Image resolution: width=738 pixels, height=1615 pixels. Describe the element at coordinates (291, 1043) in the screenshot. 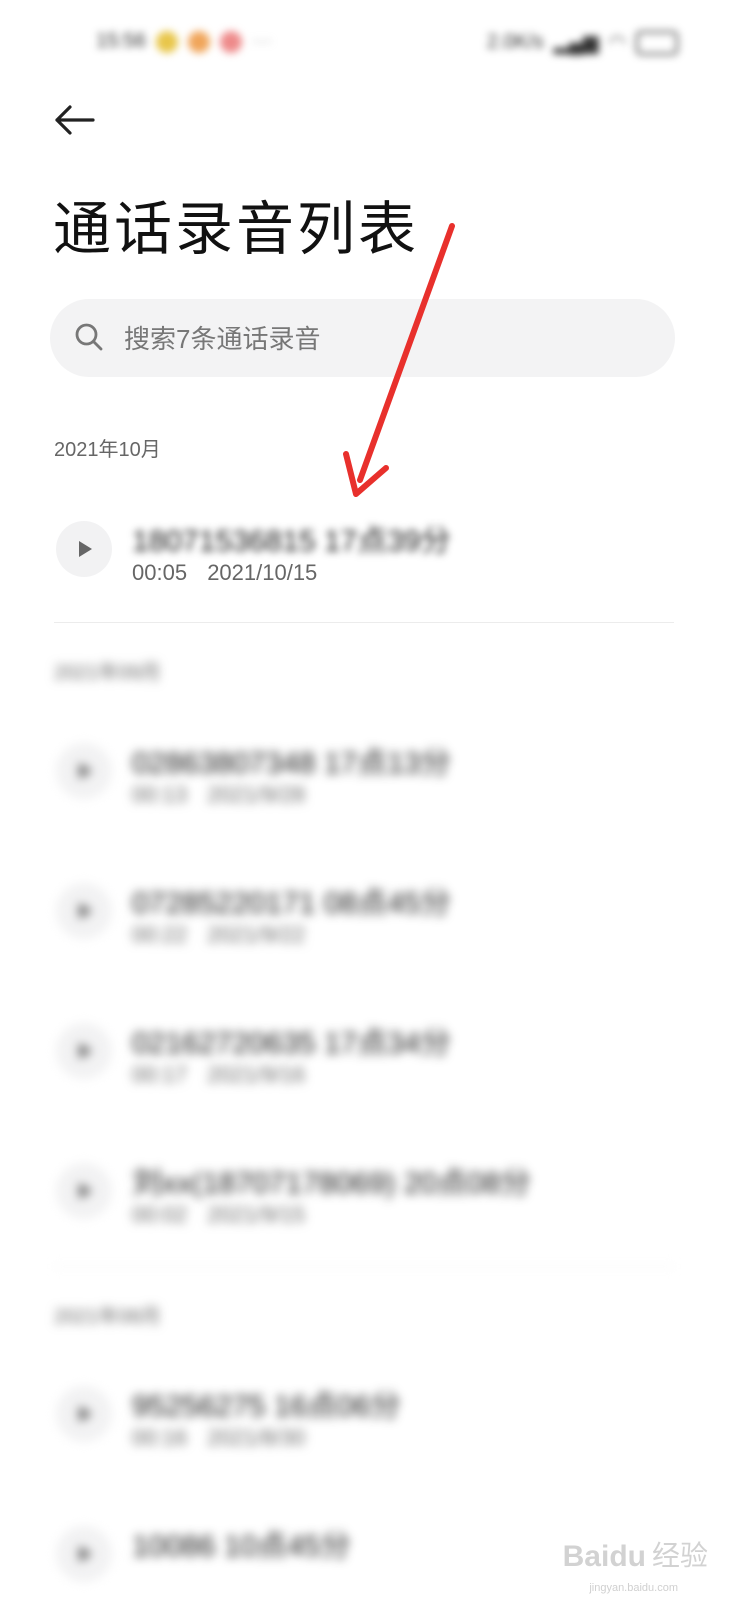

I see `recording-name: 02162720635 17点34分` at that location.